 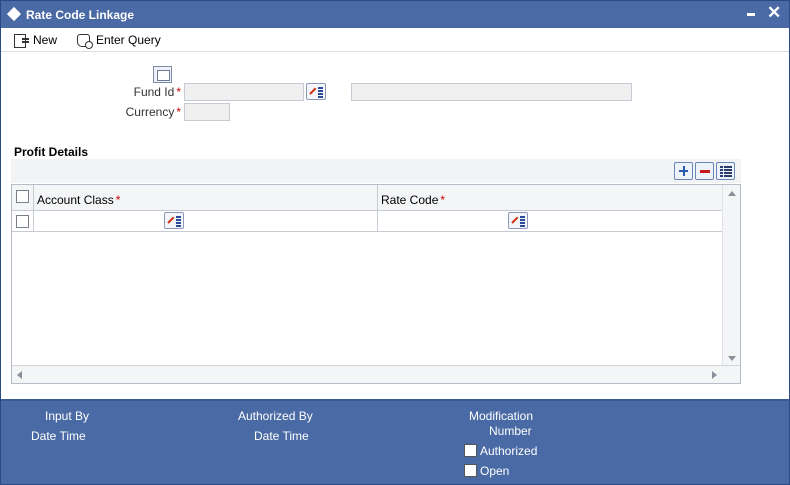 I want to click on close-icon: ✕, so click(x=774, y=13).